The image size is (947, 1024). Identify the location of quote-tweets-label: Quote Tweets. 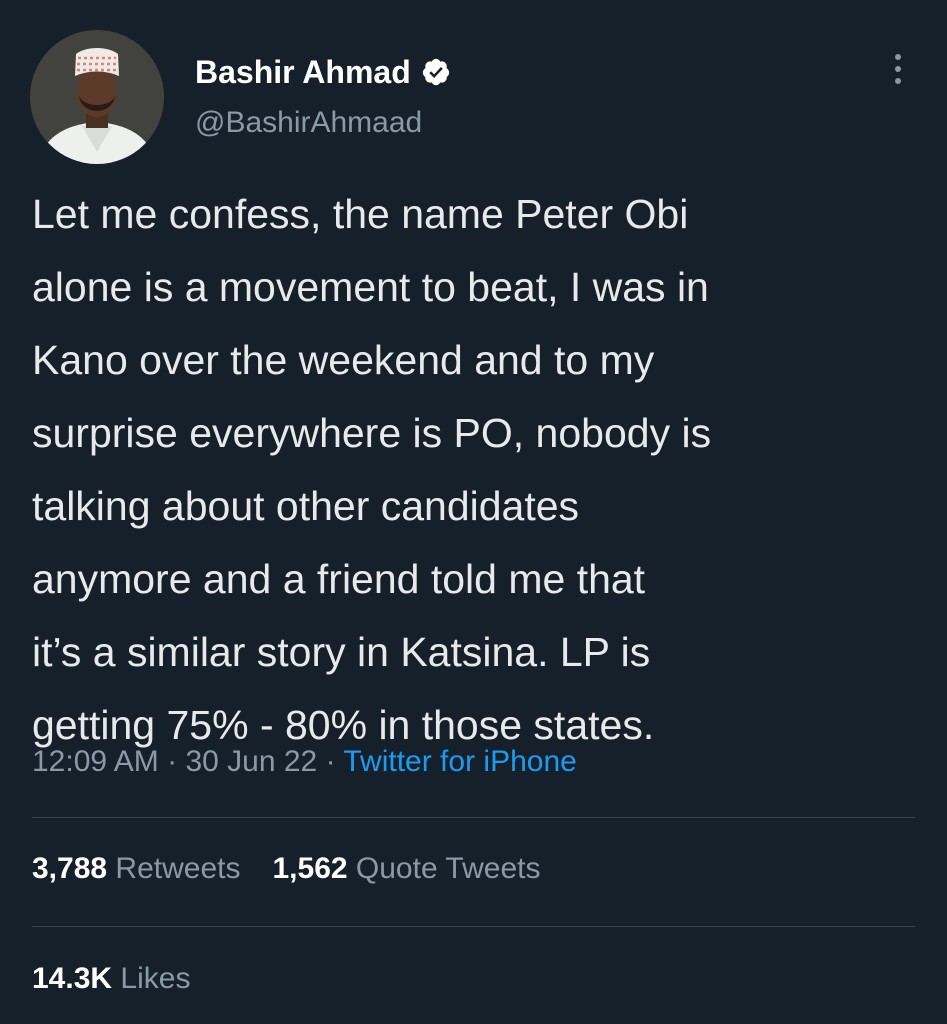
(448, 868).